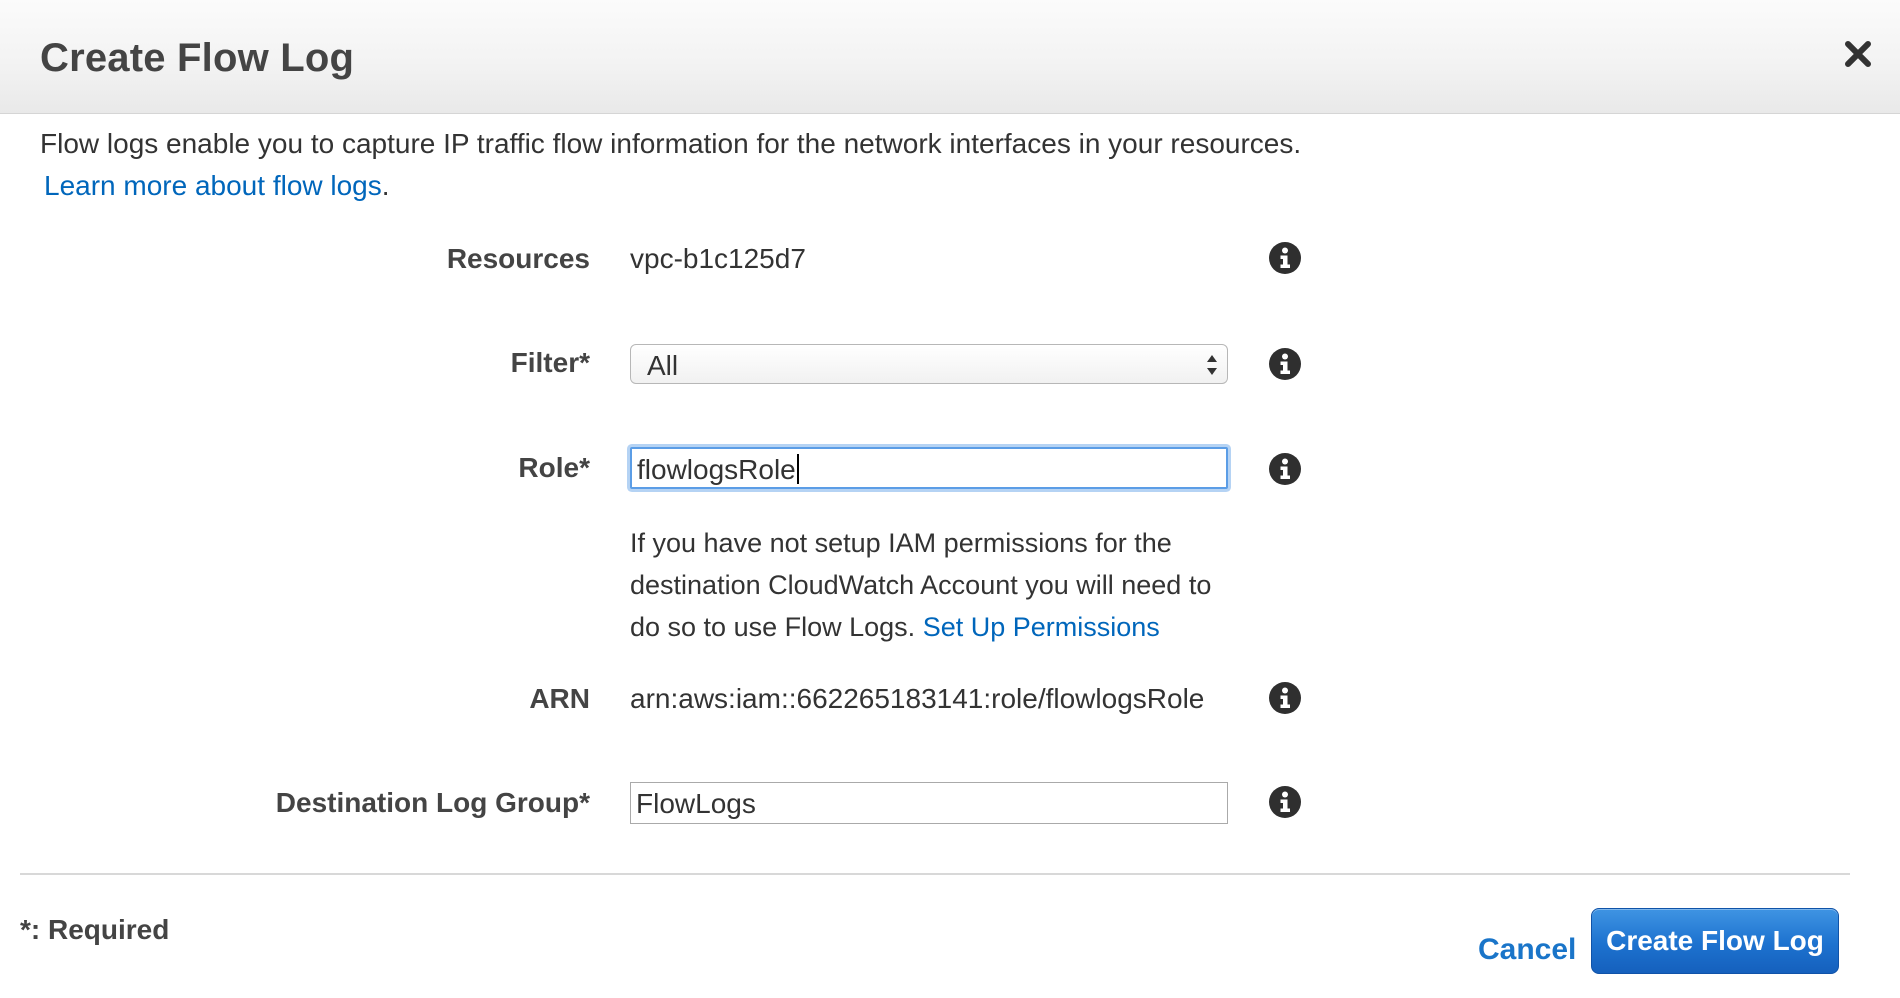 This screenshot has height=998, width=1900. What do you see at coordinates (950, 57) in the screenshot?
I see `dialog-header: Create Flow Log` at bounding box center [950, 57].